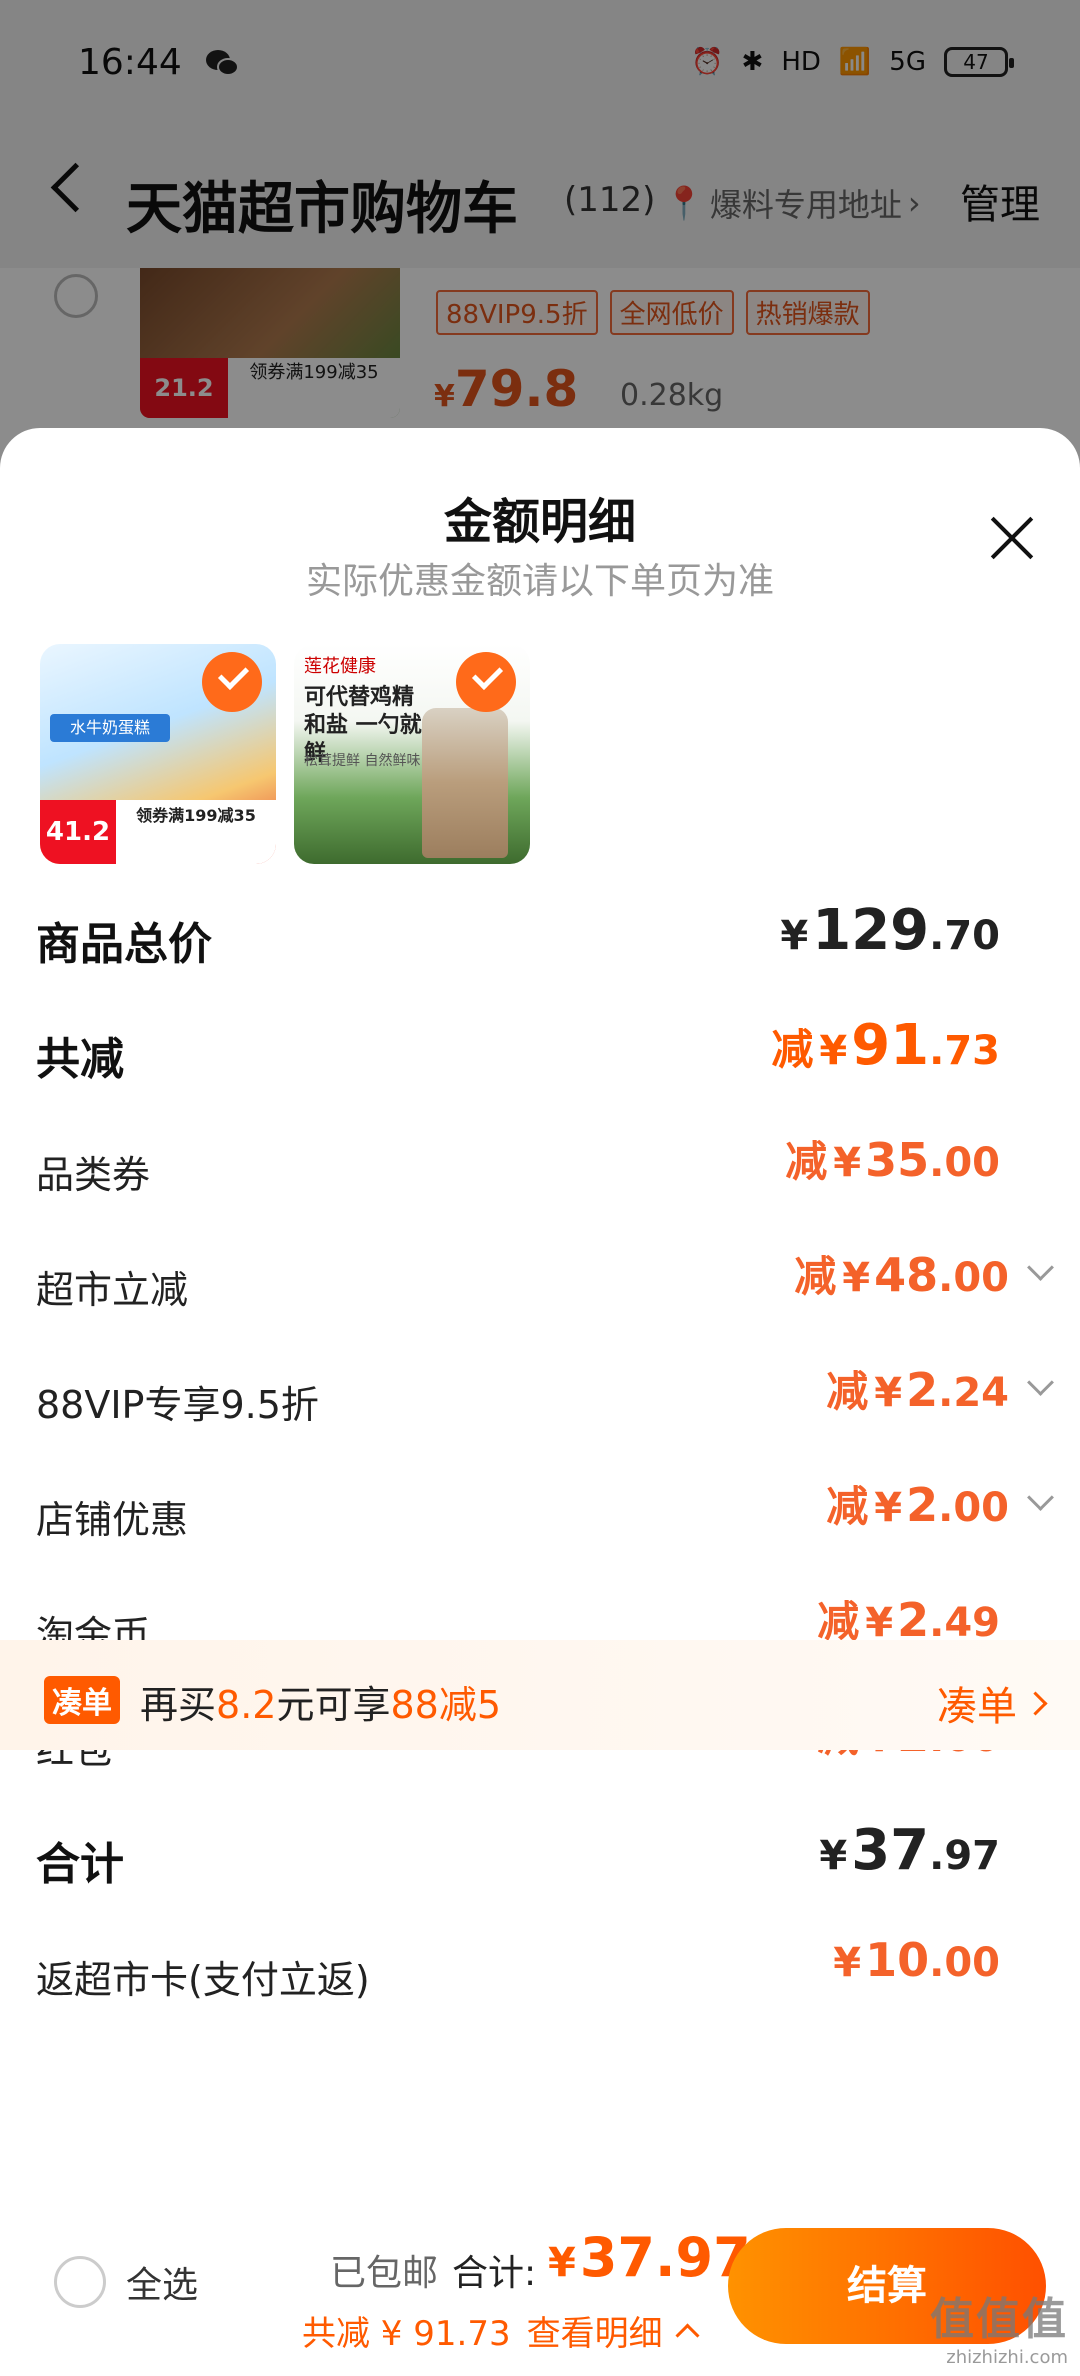  Describe the element at coordinates (177, 1405) in the screenshot. I see `row-label: 88VIP专享9.5折` at that location.